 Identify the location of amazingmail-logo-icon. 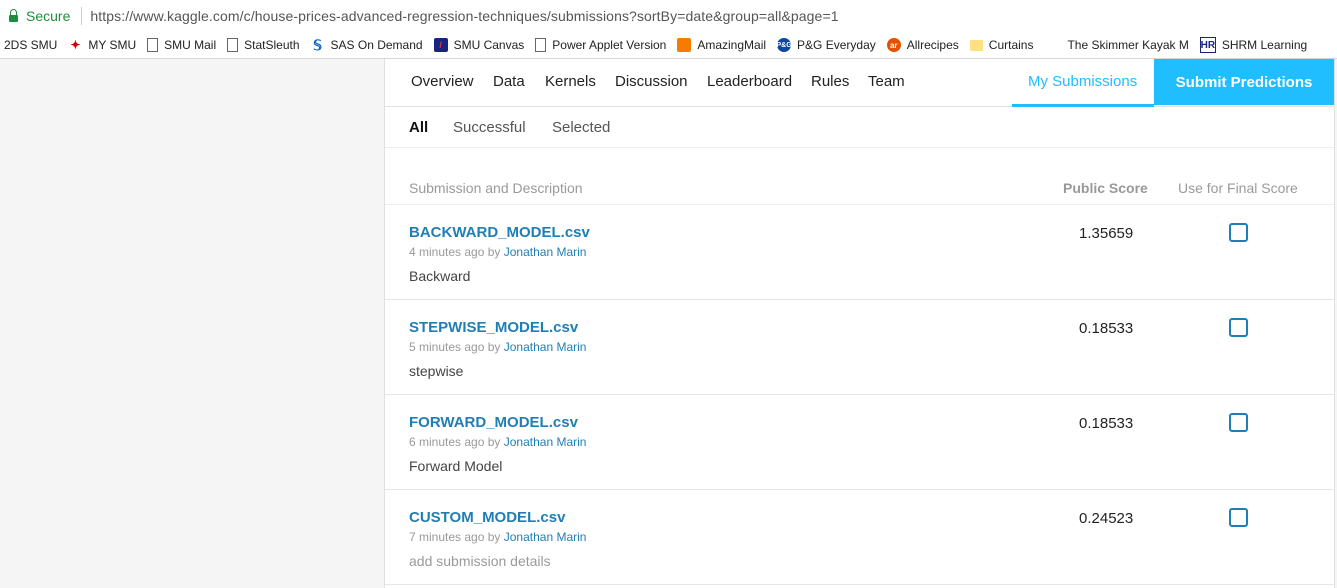
(684, 45).